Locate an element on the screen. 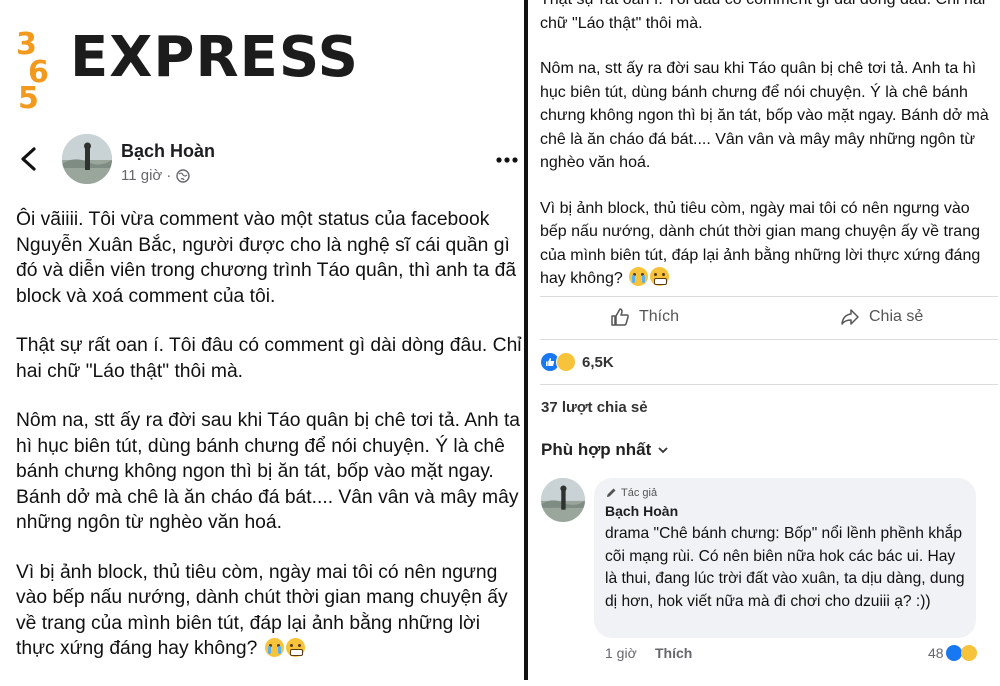 The width and height of the screenshot is (1000, 686). action-bar-bottom-divider is located at coordinates (769, 339).